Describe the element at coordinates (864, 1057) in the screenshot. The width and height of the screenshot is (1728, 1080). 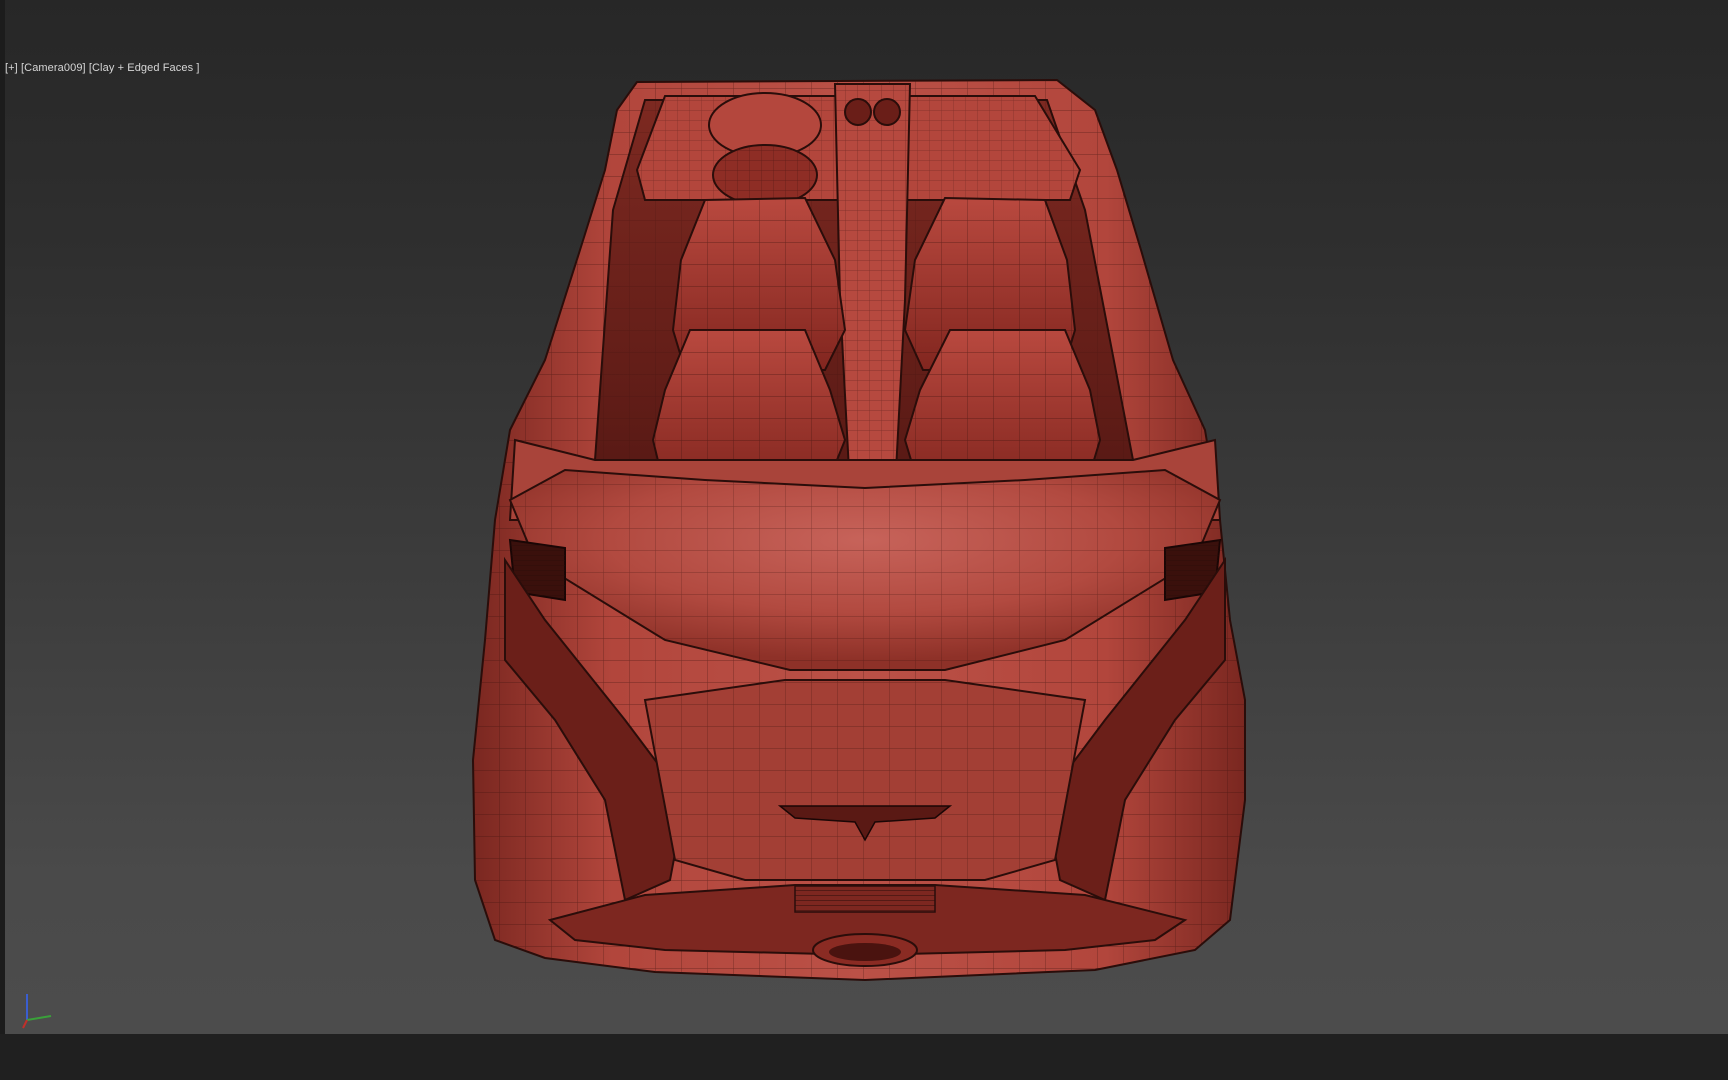
I see `bottom-panel` at that location.